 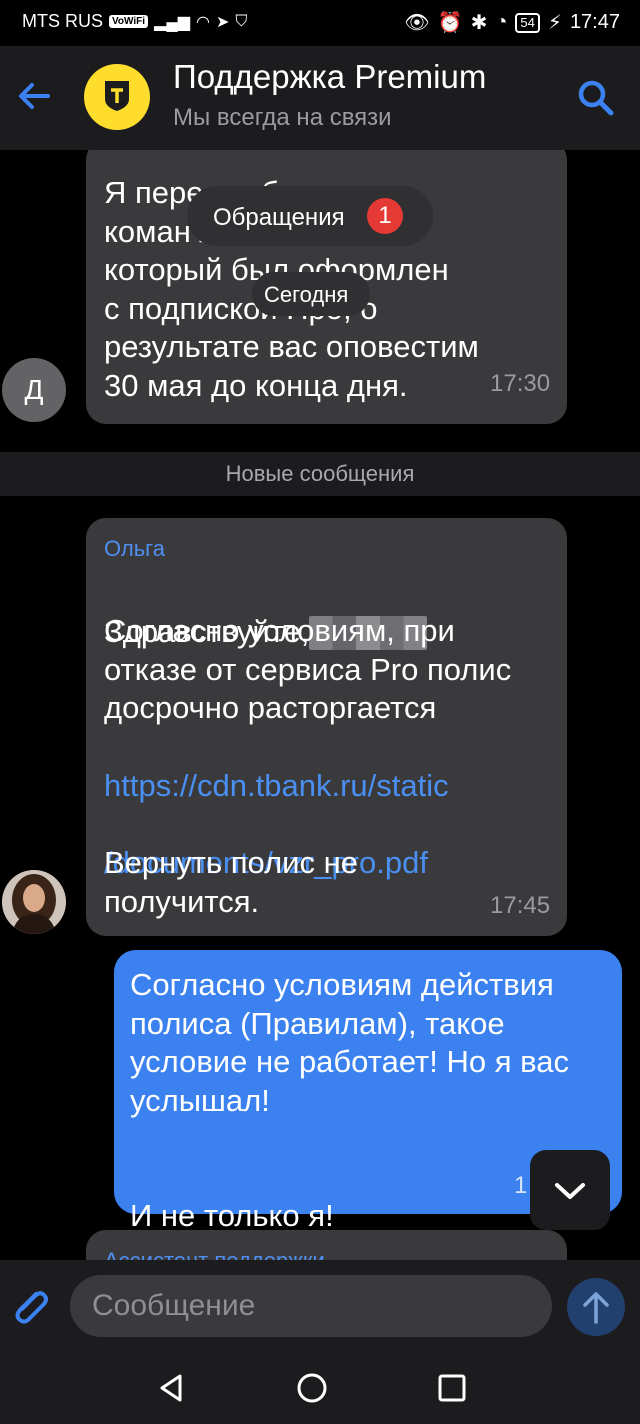 I want to click on link-line: https://cdn.tbank.ru/static, so click(x=276, y=786).